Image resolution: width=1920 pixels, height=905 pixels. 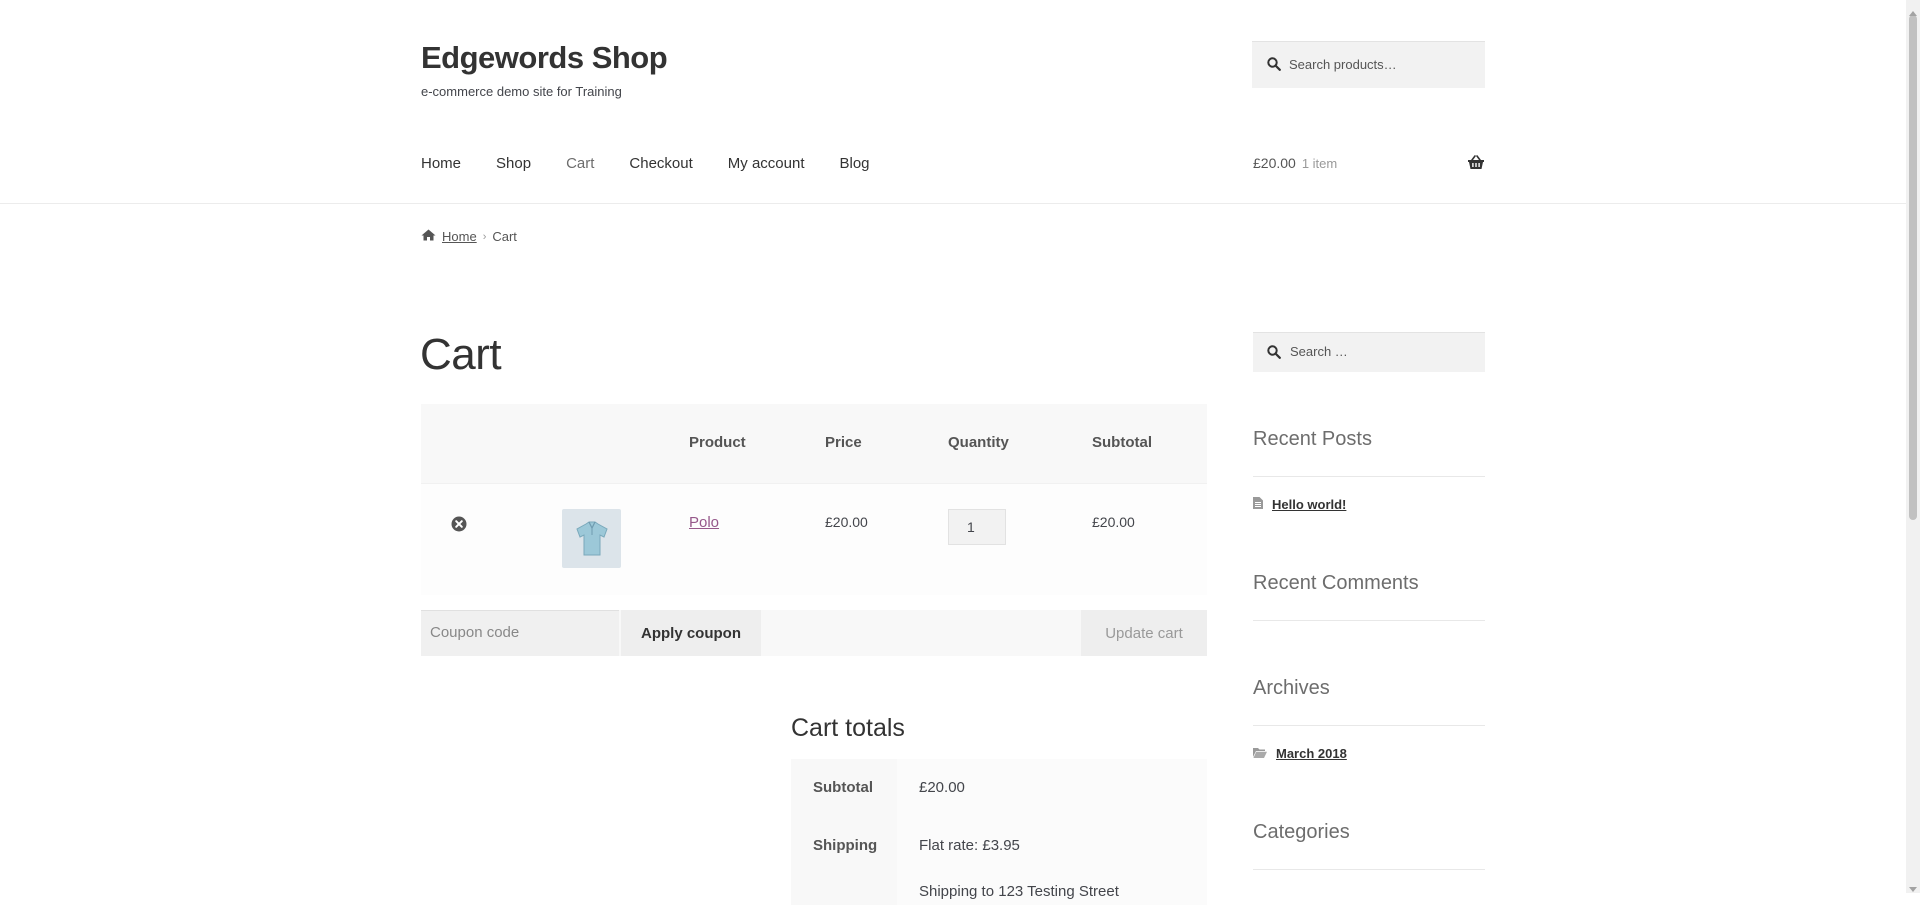 What do you see at coordinates (1144, 633) in the screenshot?
I see `update-cart-button: Update cart` at bounding box center [1144, 633].